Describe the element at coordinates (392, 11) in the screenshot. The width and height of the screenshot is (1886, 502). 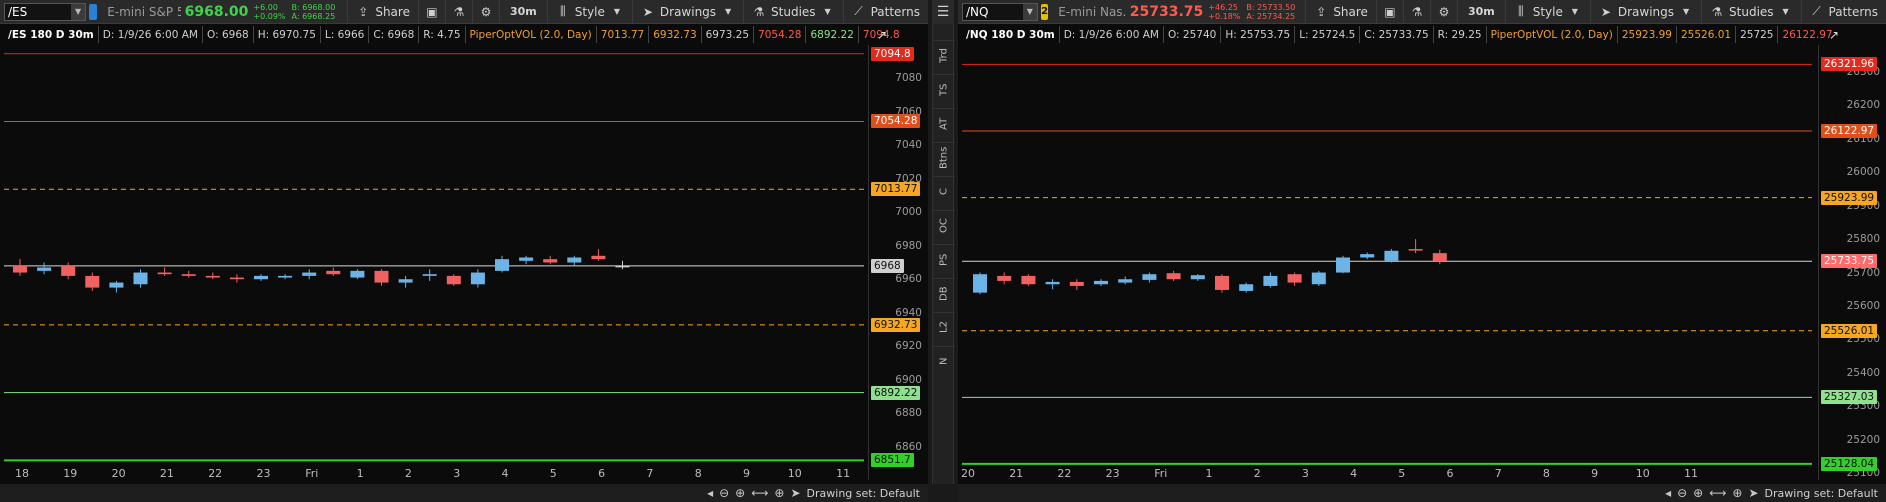
I see `share-label: Share` at that location.